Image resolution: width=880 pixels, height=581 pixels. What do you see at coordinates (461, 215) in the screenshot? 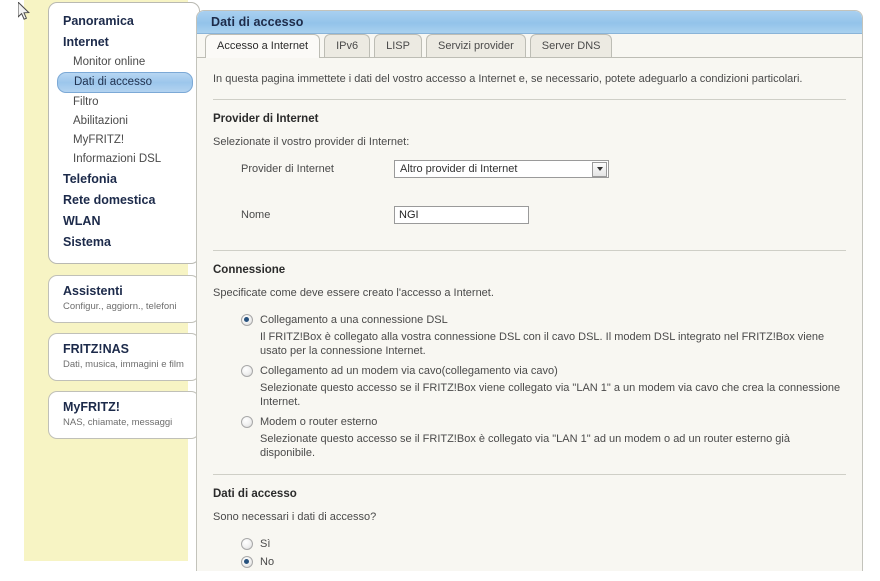
I see `name-input` at bounding box center [461, 215].